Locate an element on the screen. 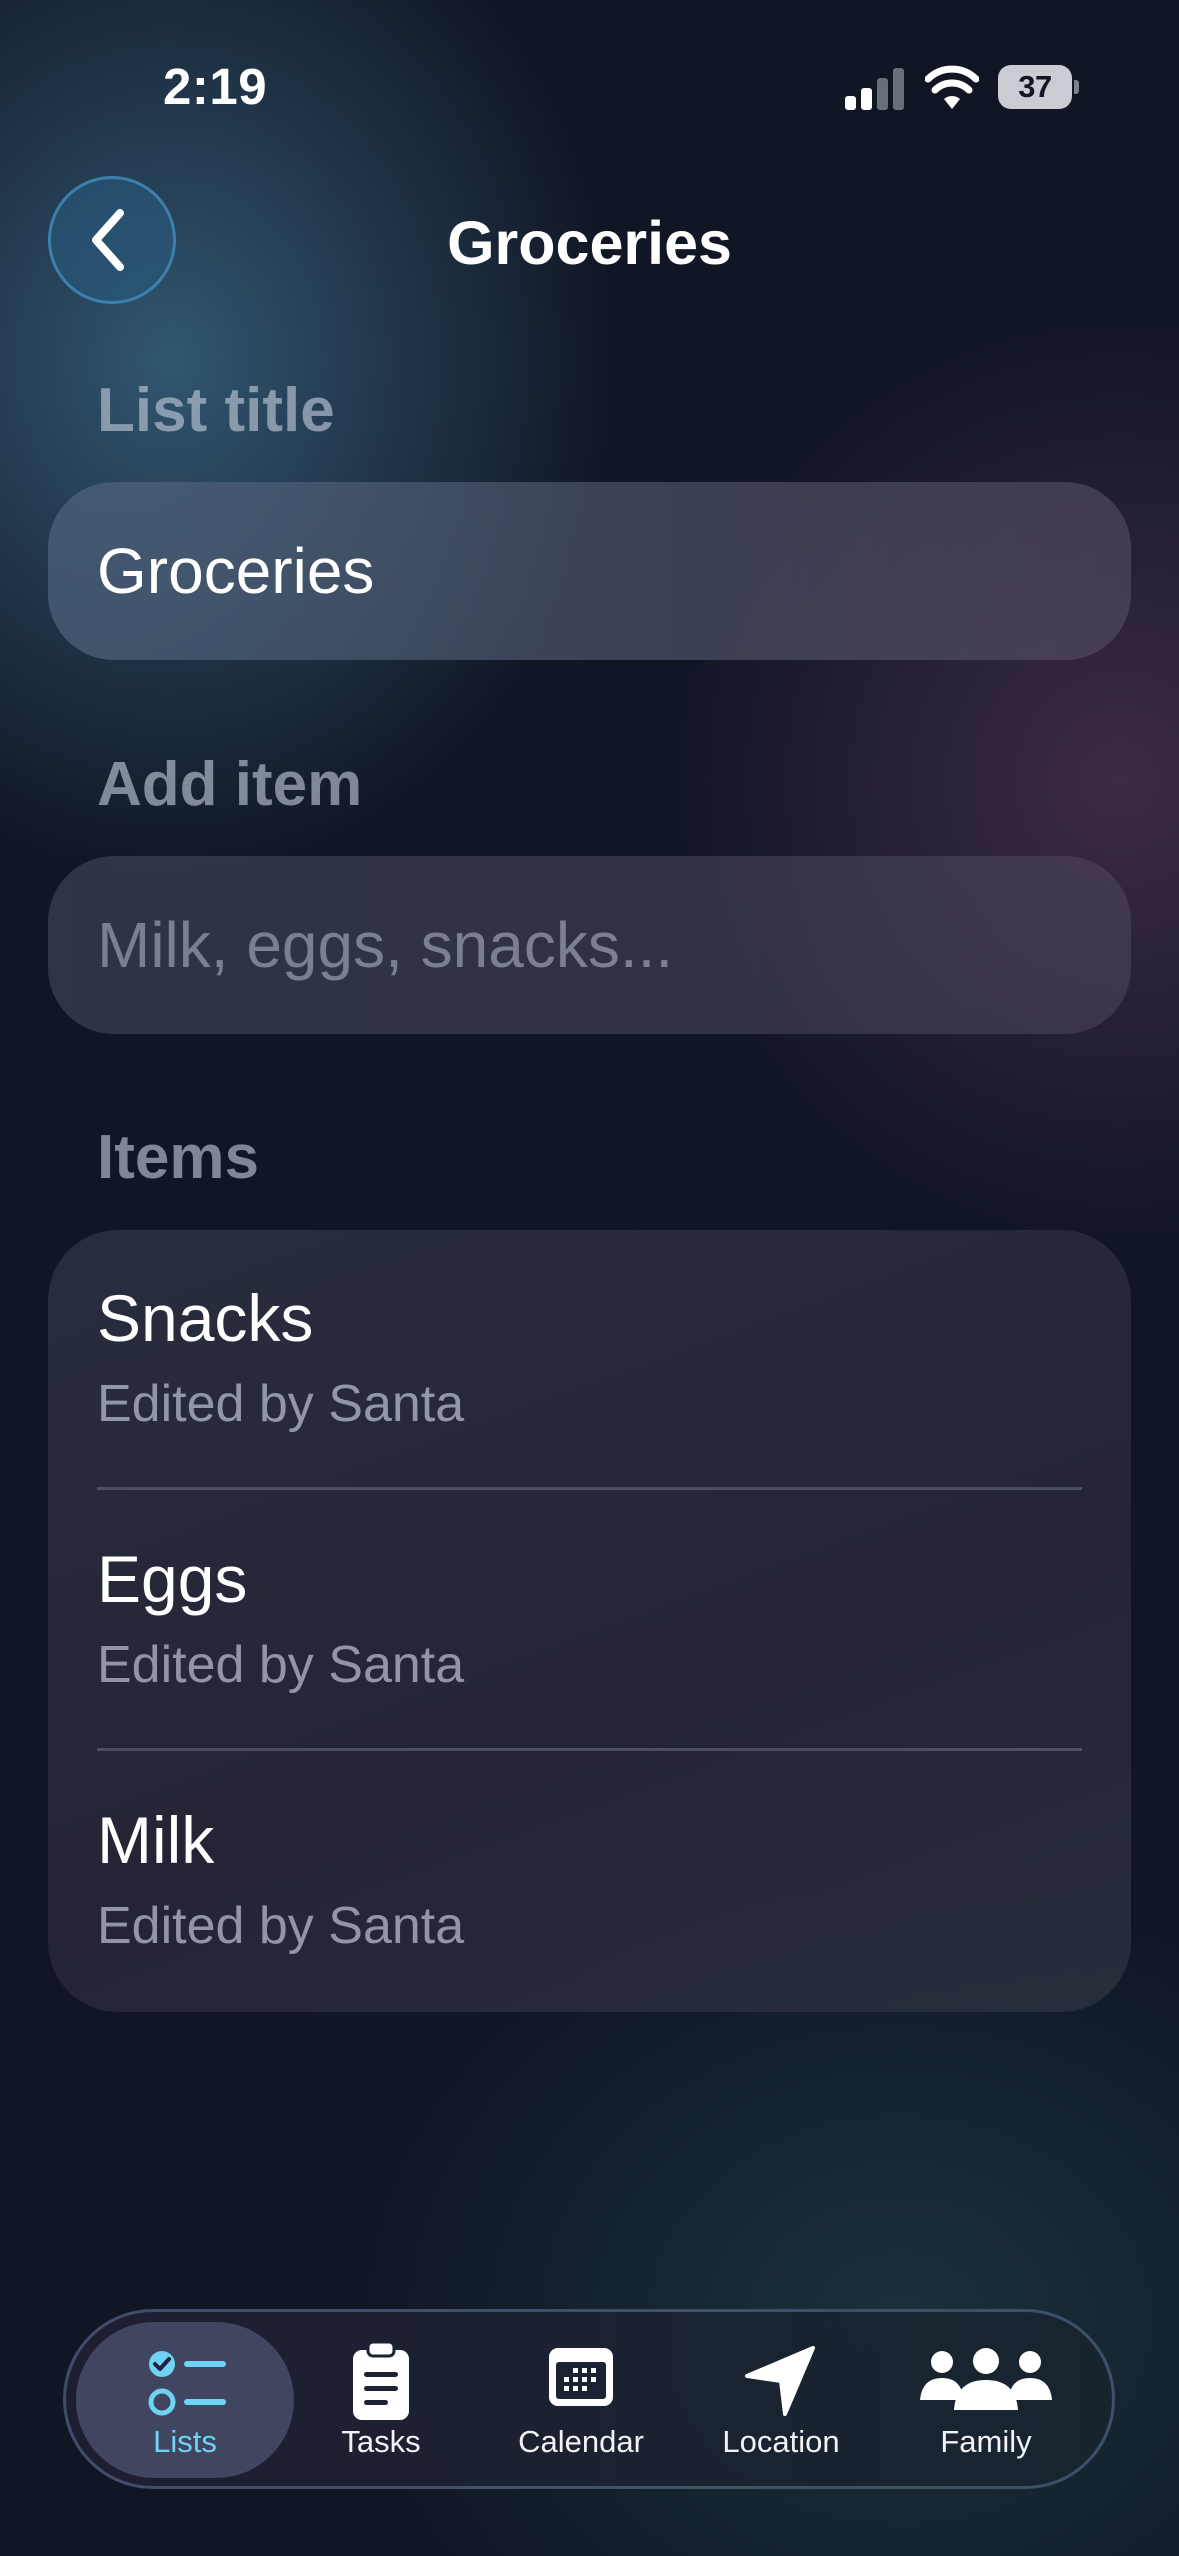 The width and height of the screenshot is (1179, 2556). item-name: Milk is located at coordinates (156, 1840).